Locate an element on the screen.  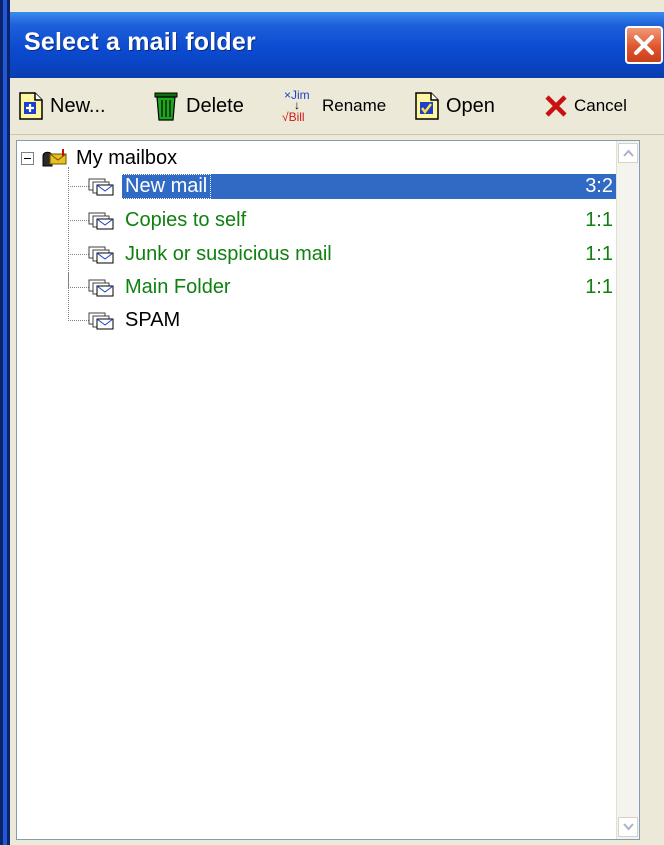
collapse-toggle is located at coordinates (27, 158).